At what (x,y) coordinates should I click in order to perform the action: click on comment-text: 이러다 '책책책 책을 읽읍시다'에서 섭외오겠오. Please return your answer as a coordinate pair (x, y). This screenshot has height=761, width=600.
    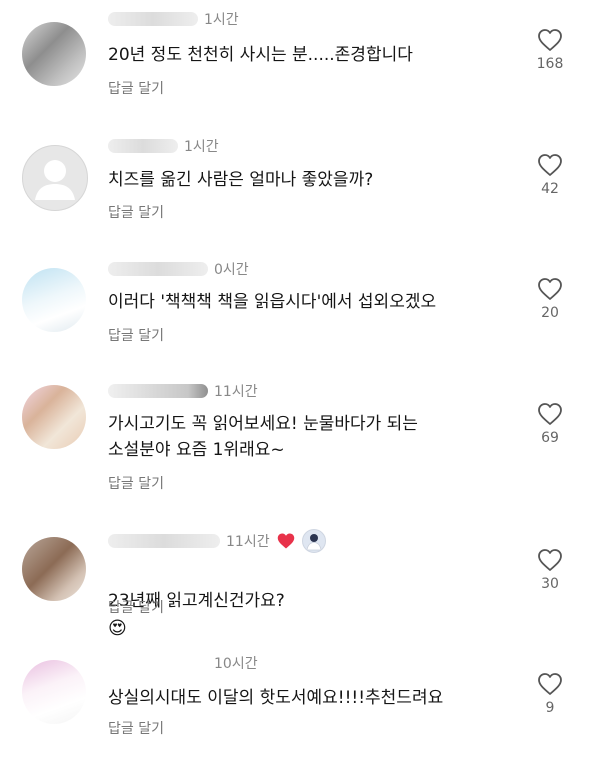
    Looking at the image, I should click on (272, 302).